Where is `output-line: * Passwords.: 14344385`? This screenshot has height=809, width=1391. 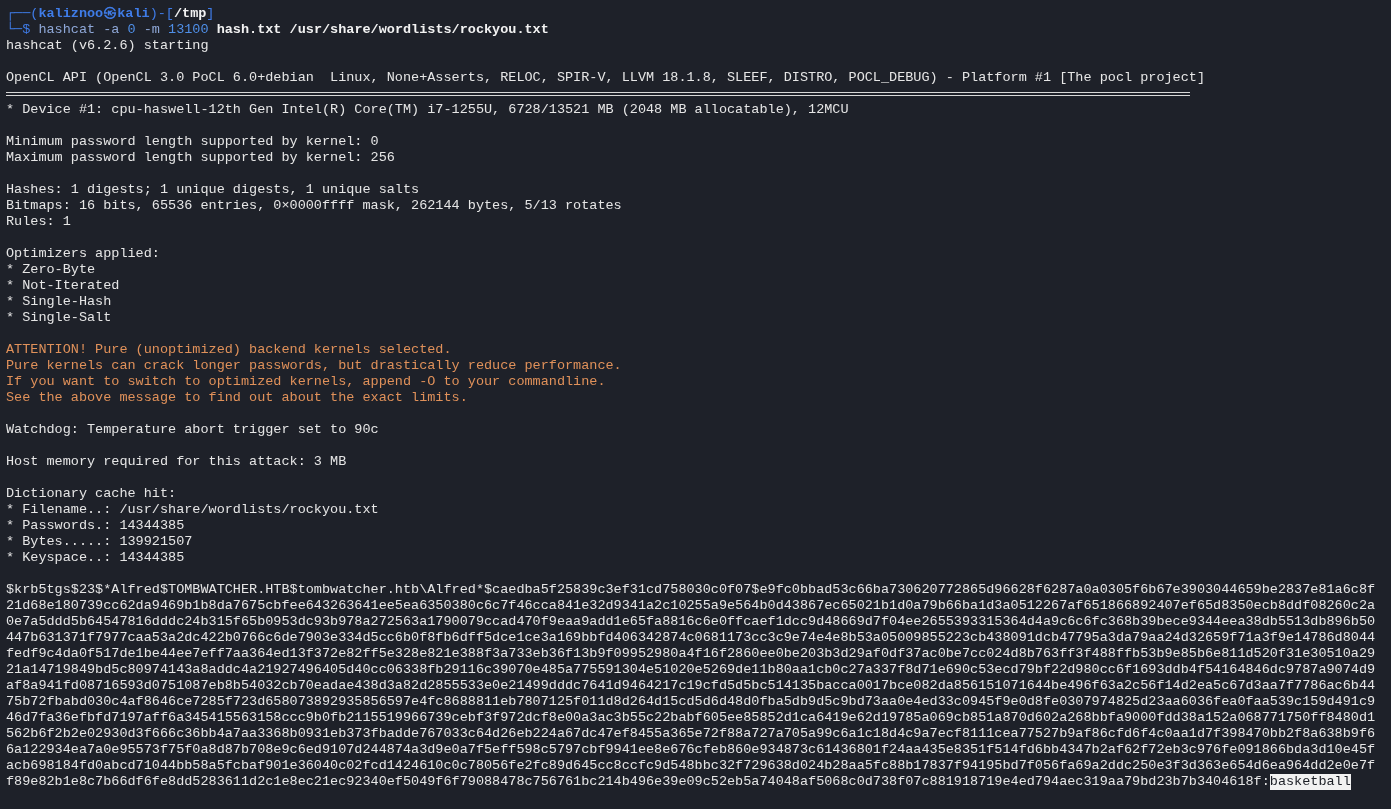 output-line: * Passwords.: 14344385 is located at coordinates (95, 526).